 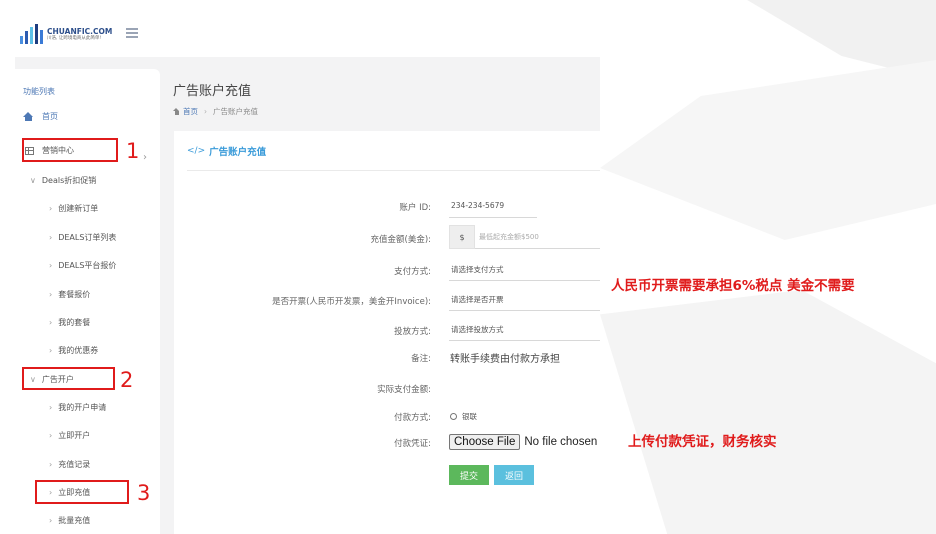 I want to click on logo-bars-icon, so click(x=31, y=34).